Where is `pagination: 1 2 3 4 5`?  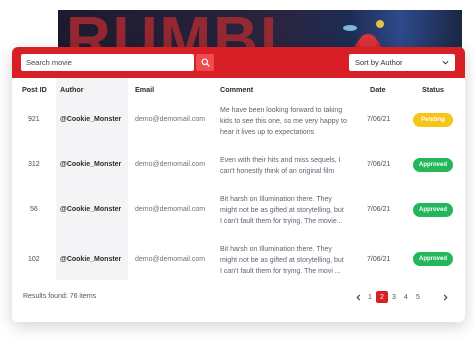 pagination: 1 2 3 4 5 is located at coordinates (394, 297).